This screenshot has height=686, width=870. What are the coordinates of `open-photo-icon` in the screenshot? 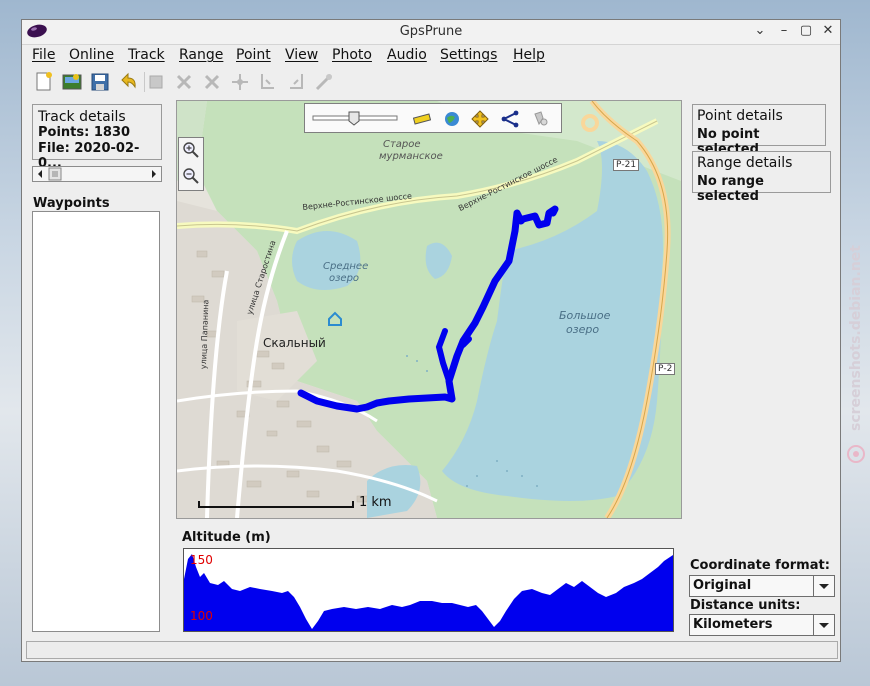 It's located at (72, 82).